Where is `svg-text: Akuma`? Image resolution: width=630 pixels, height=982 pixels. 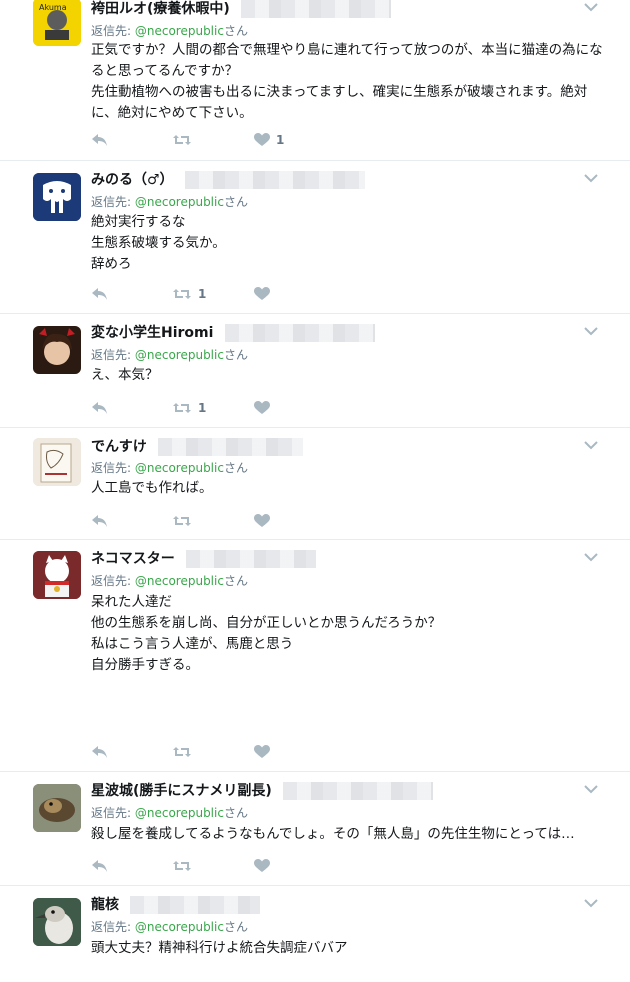 svg-text: Akuma is located at coordinates (53, 7).